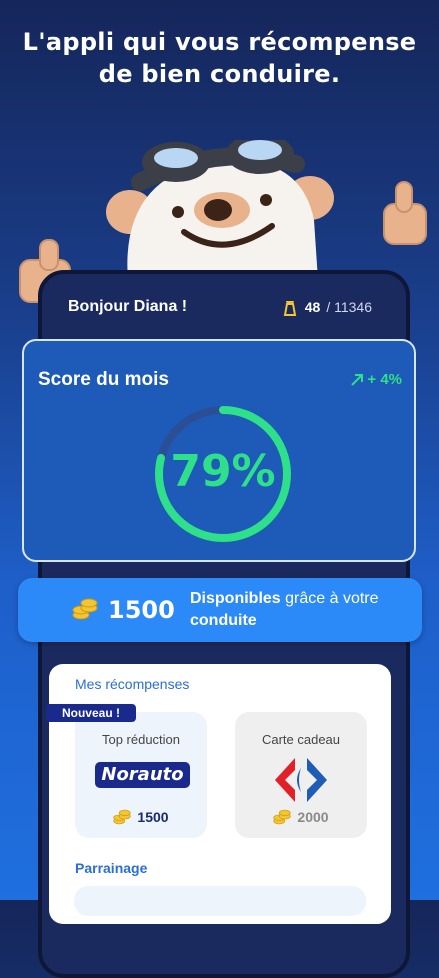  Describe the element at coordinates (219, 74) in the screenshot. I see `headline-line-2: de bien conduire.` at that location.